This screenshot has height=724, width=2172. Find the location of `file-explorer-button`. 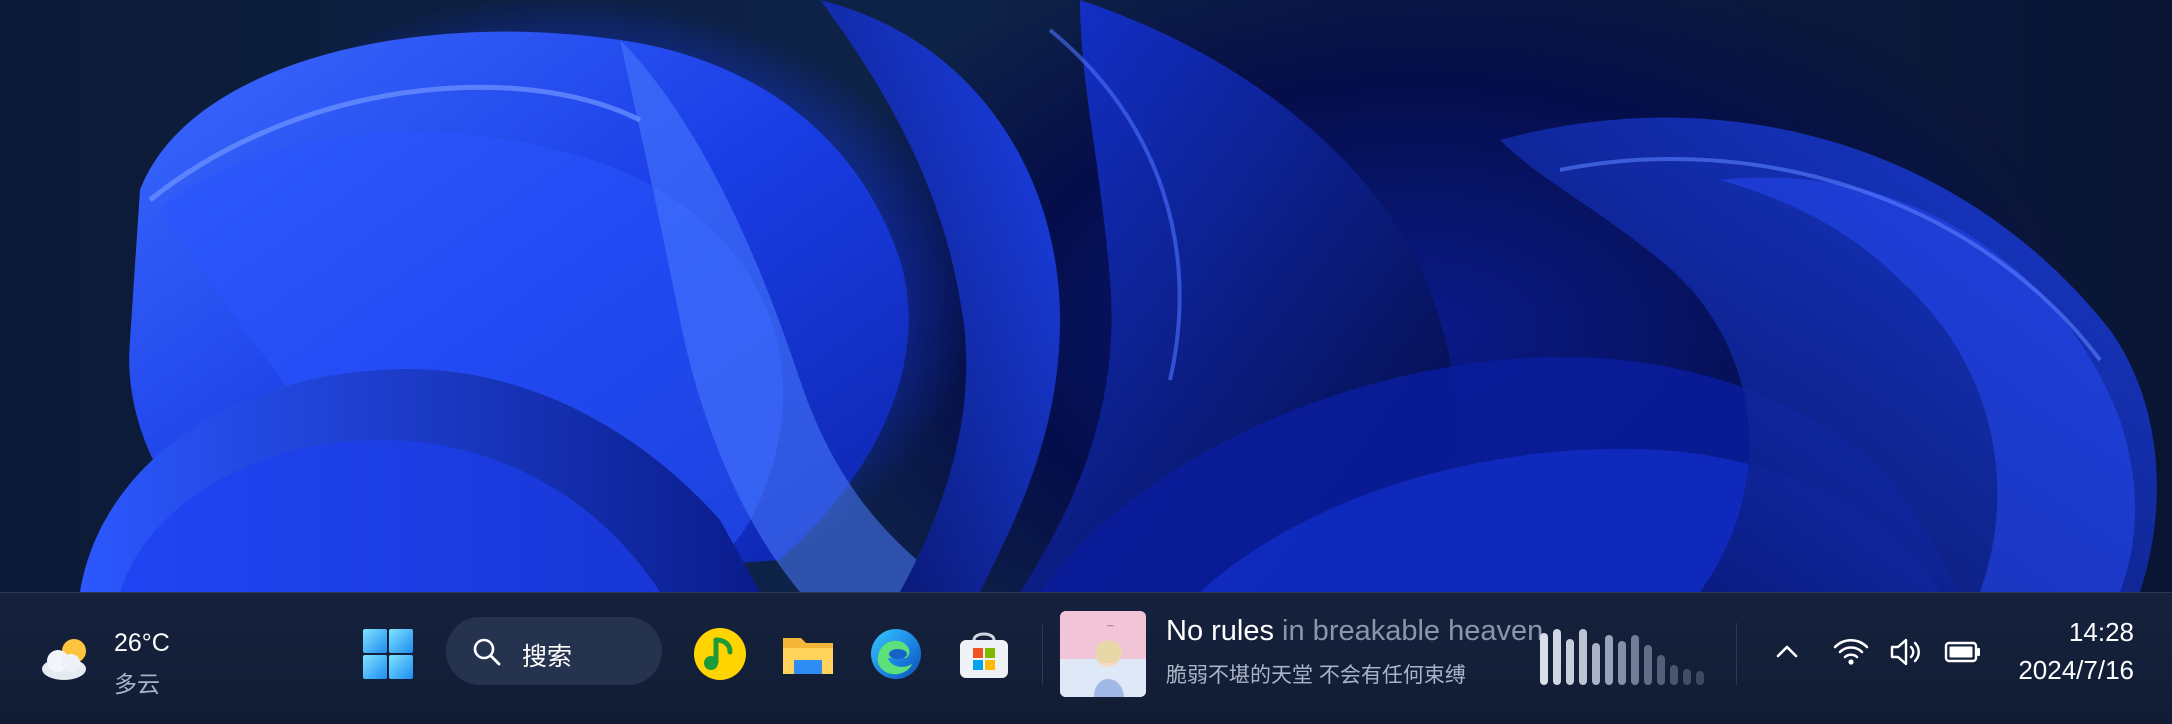

file-explorer-button is located at coordinates (808, 654).